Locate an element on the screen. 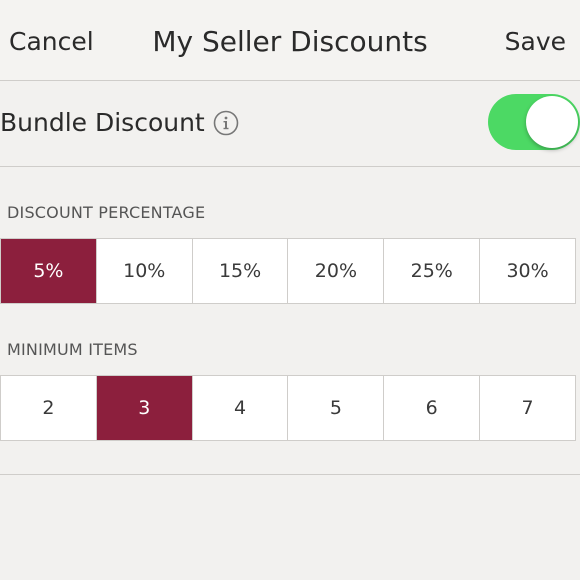 The width and height of the screenshot is (580, 580). discount-percentage-label: DISCOUNT PERCENTAGE is located at coordinates (106, 212).